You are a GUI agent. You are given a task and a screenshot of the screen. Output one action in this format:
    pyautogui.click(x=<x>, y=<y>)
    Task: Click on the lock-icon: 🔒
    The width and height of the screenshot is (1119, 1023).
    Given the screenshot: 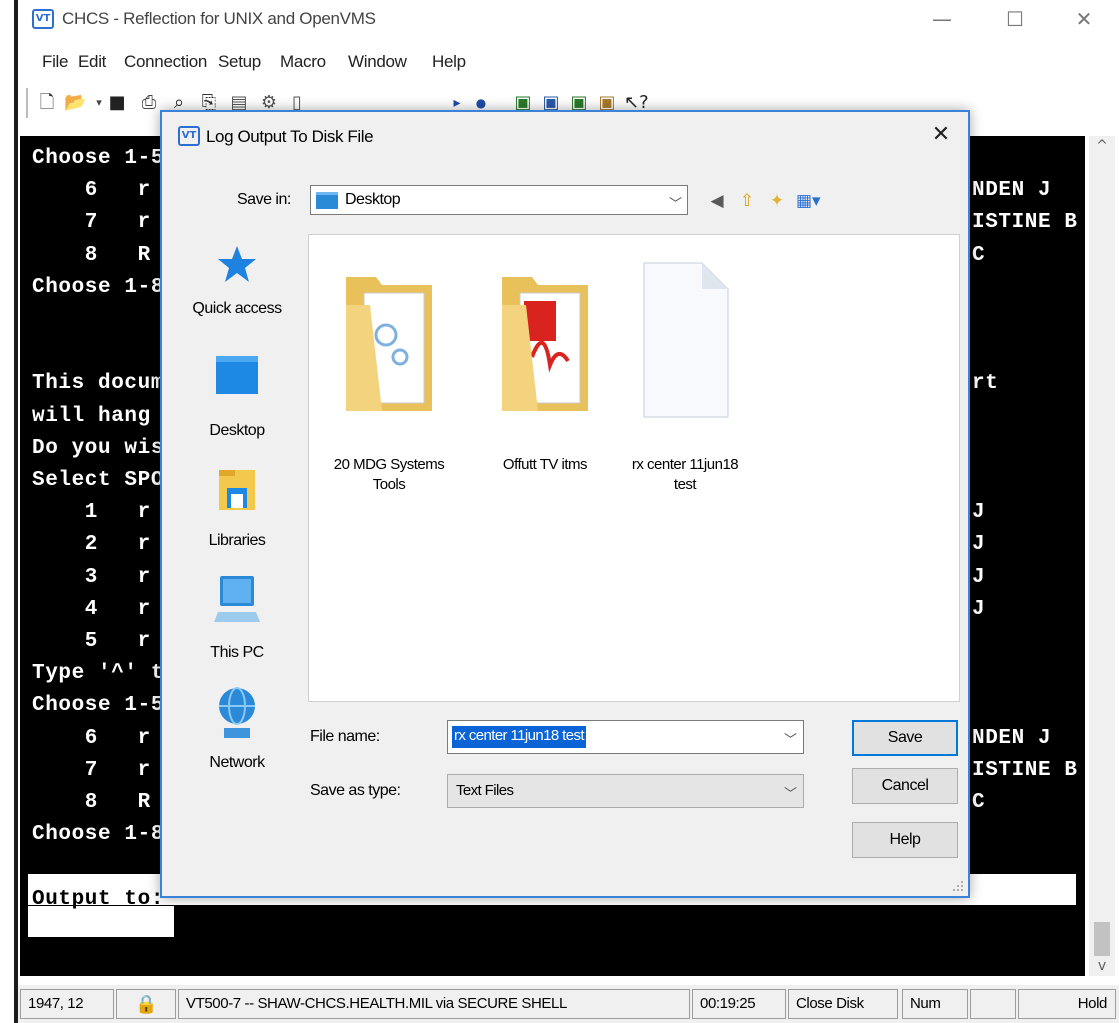 What is the action you would take?
    pyautogui.click(x=146, y=1004)
    